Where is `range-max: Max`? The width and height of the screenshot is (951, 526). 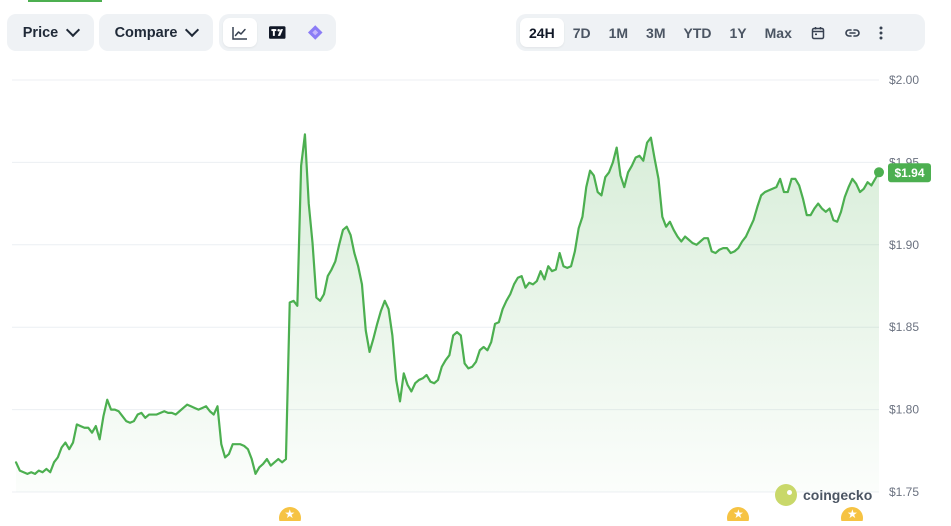
range-max: Max is located at coordinates (778, 32).